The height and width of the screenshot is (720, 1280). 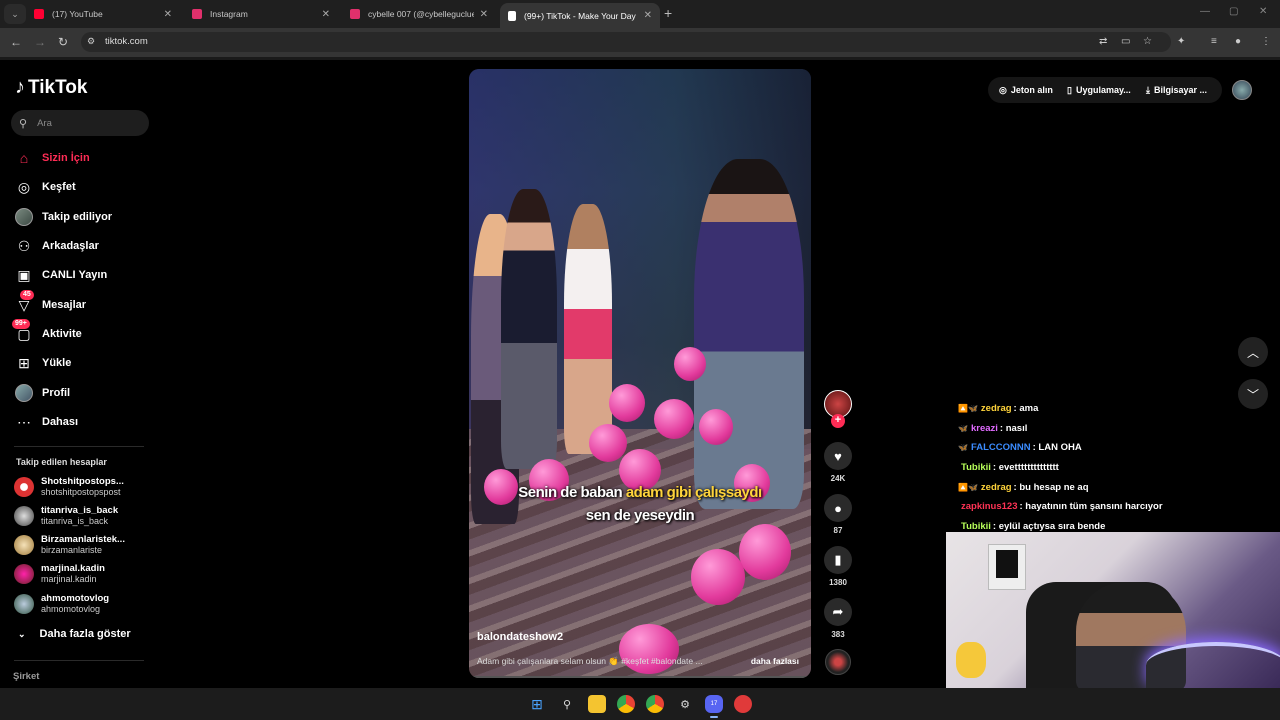 I want to click on plush-toy, so click(x=971, y=660).